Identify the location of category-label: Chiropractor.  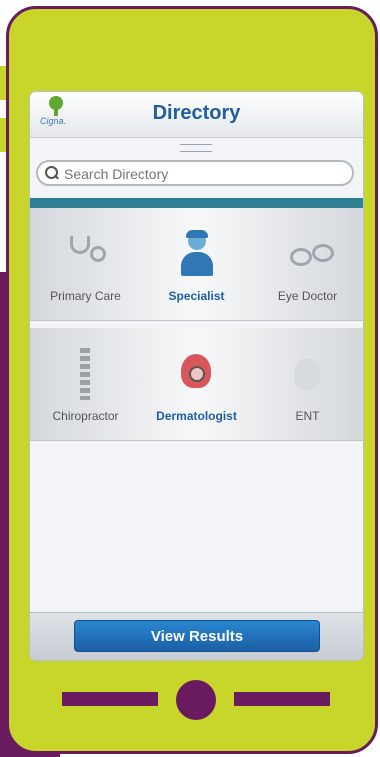
(85, 416).